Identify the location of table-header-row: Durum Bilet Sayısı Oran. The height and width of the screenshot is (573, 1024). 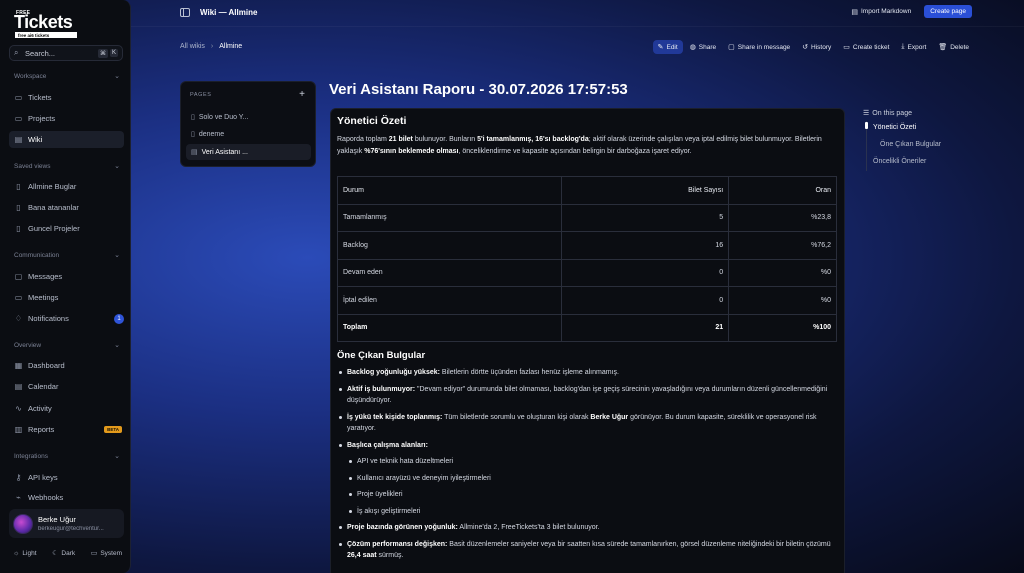
(587, 190).